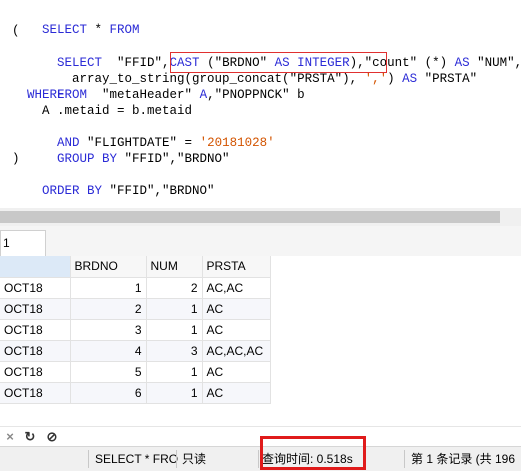 This screenshot has width=521, height=471. Describe the element at coordinates (108, 393) in the screenshot. I see `table-cell: 6` at that location.